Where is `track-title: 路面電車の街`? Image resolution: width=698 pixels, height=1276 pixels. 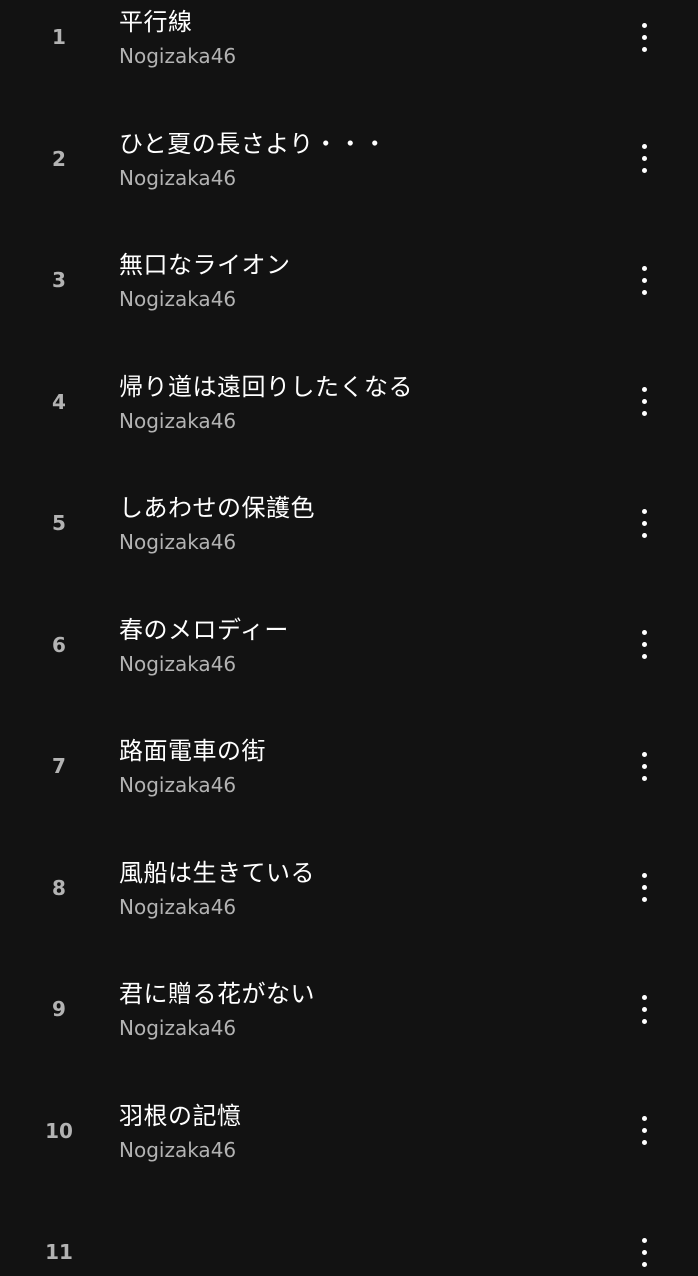
track-title: 路面電車の街 is located at coordinates (192, 751).